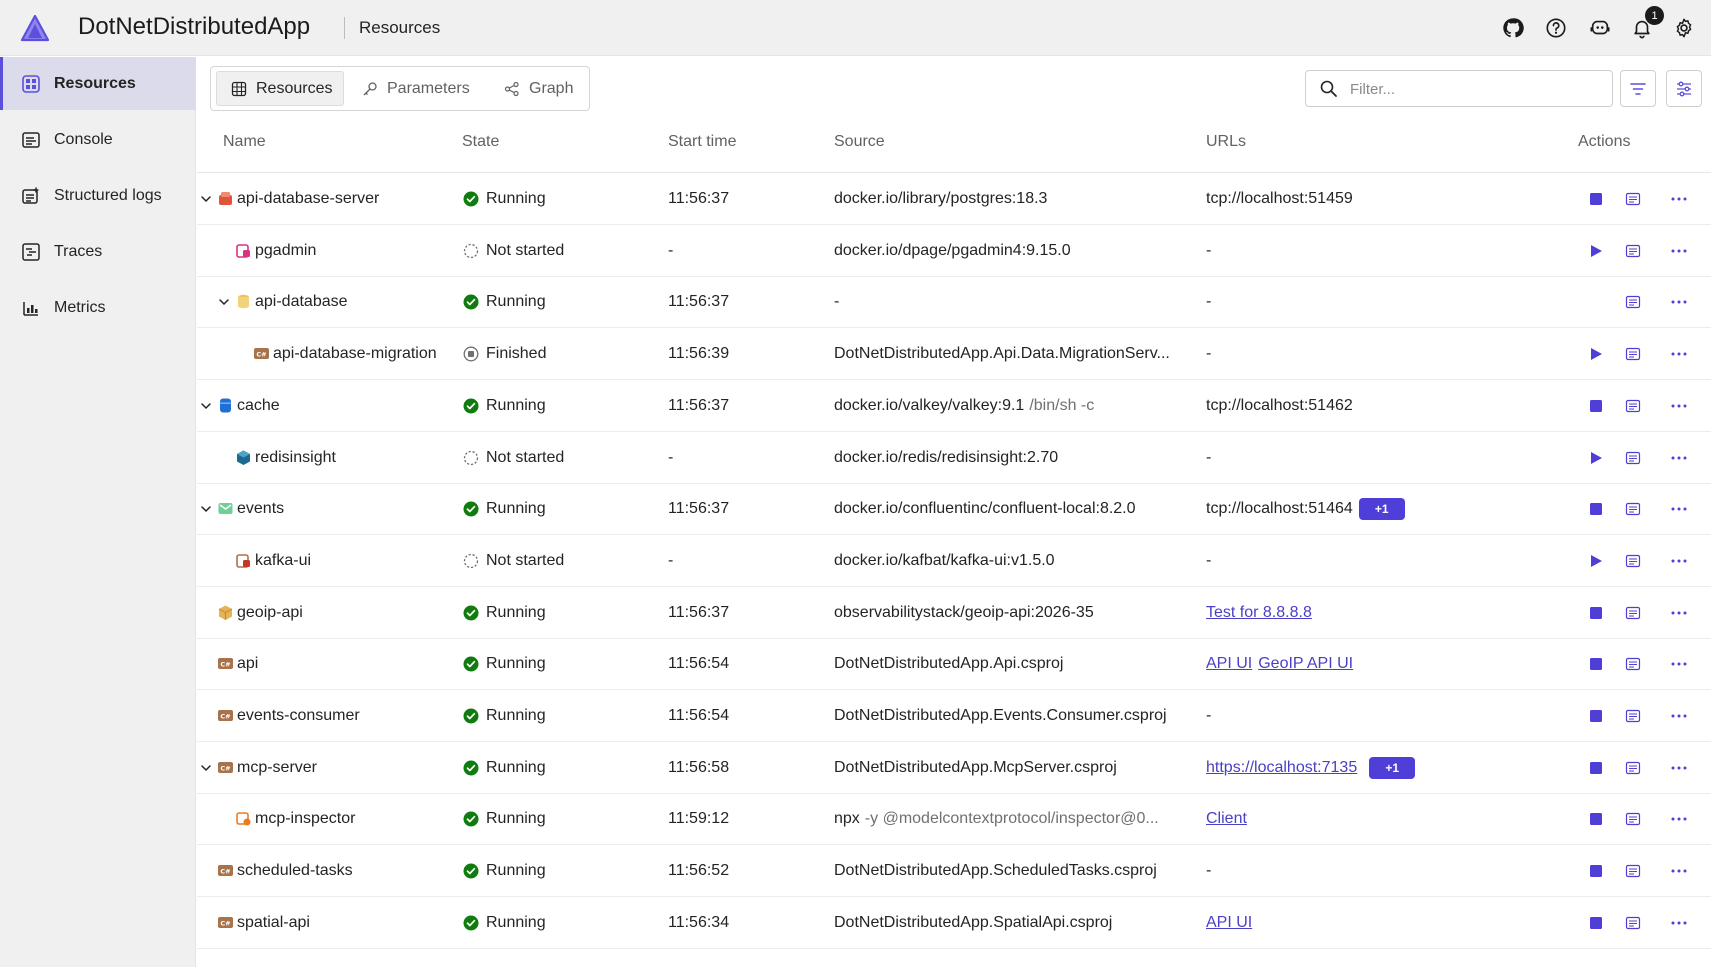 The width and height of the screenshot is (1711, 967). Describe the element at coordinates (305, 819) in the screenshot. I see `resource-name: mcp-inspector` at that location.